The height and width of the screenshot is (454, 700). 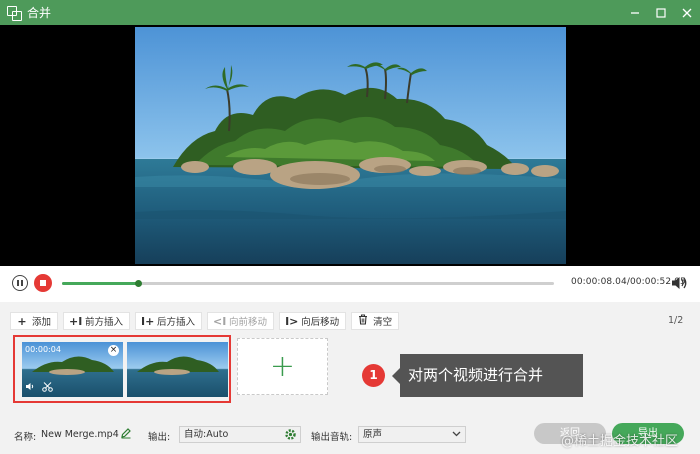 What do you see at coordinates (676, 320) in the screenshot?
I see `page-counter: 1/2` at bounding box center [676, 320].